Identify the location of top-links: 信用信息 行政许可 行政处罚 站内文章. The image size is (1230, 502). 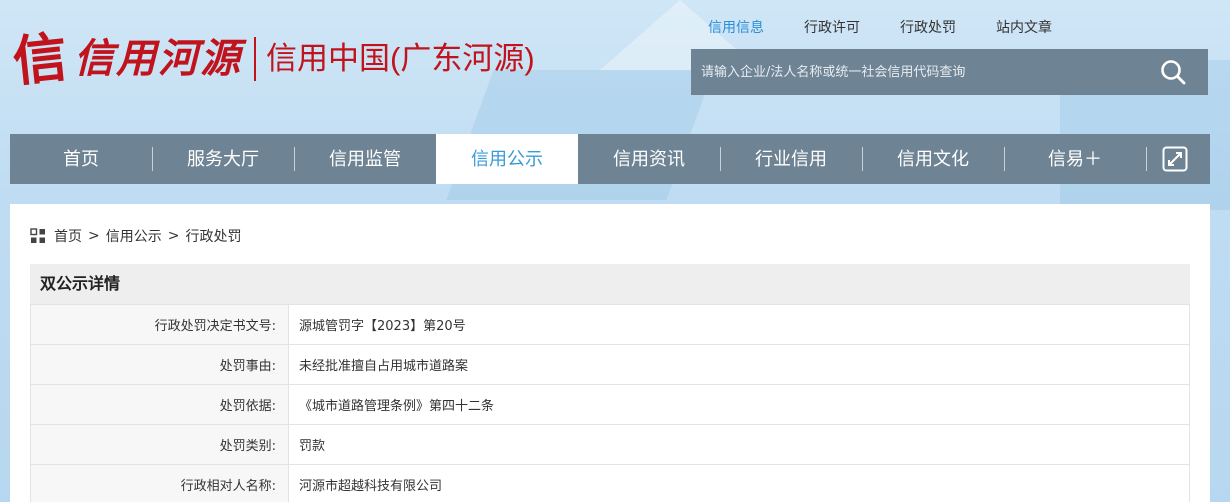
(881, 28).